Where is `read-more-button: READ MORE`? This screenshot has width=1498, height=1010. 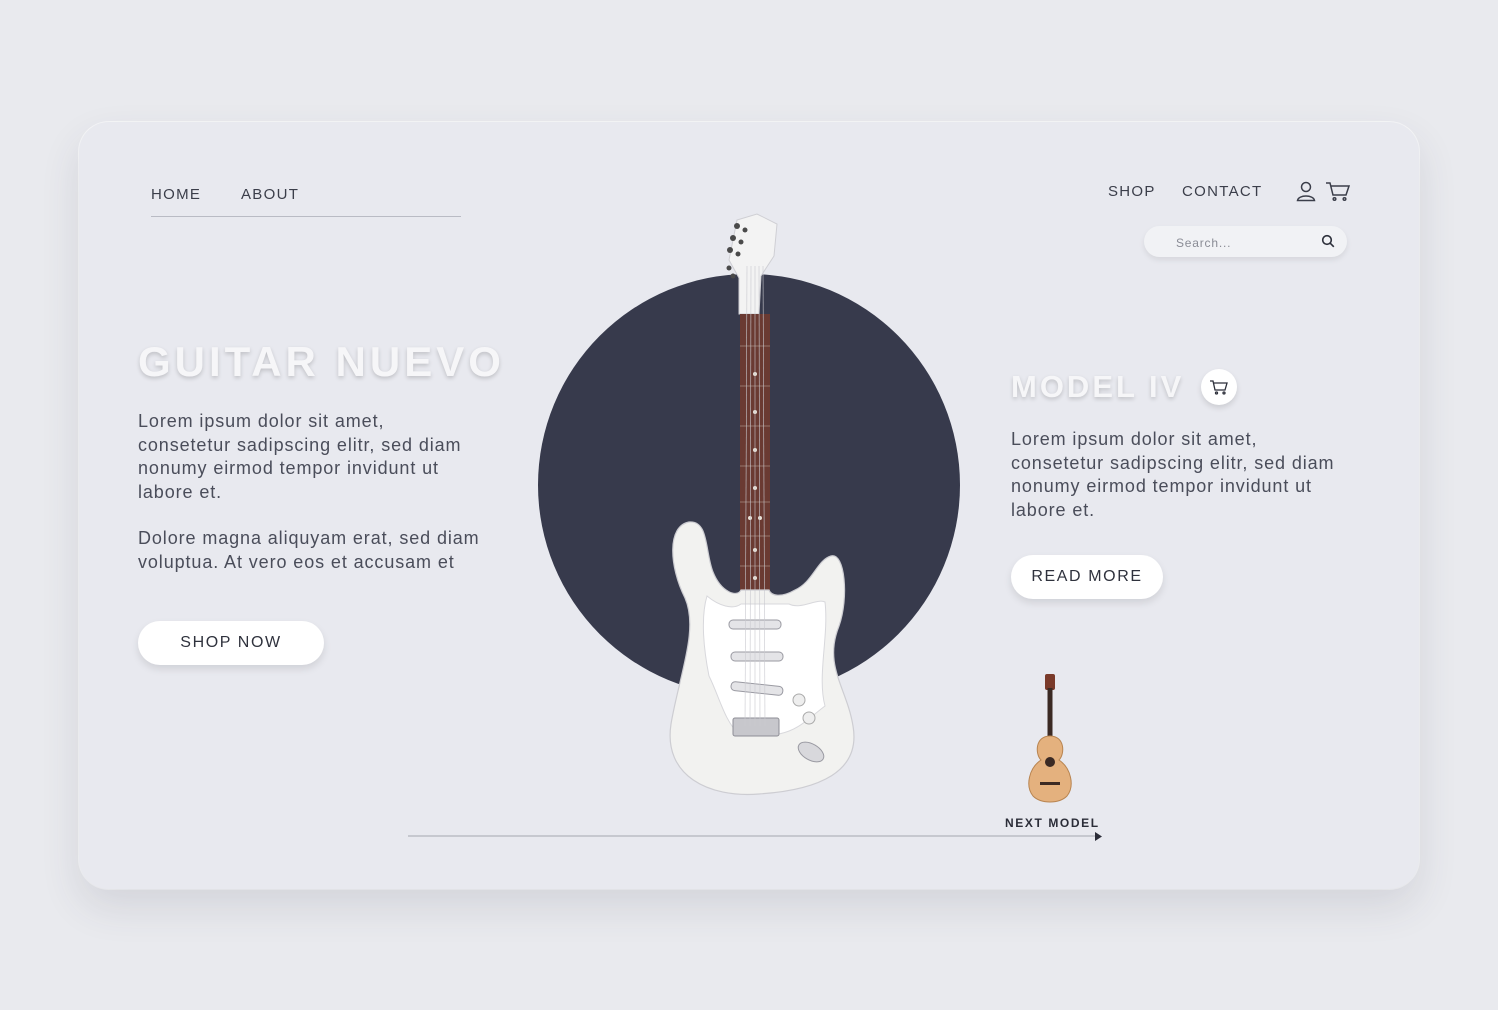
read-more-button: READ MORE is located at coordinates (1087, 577).